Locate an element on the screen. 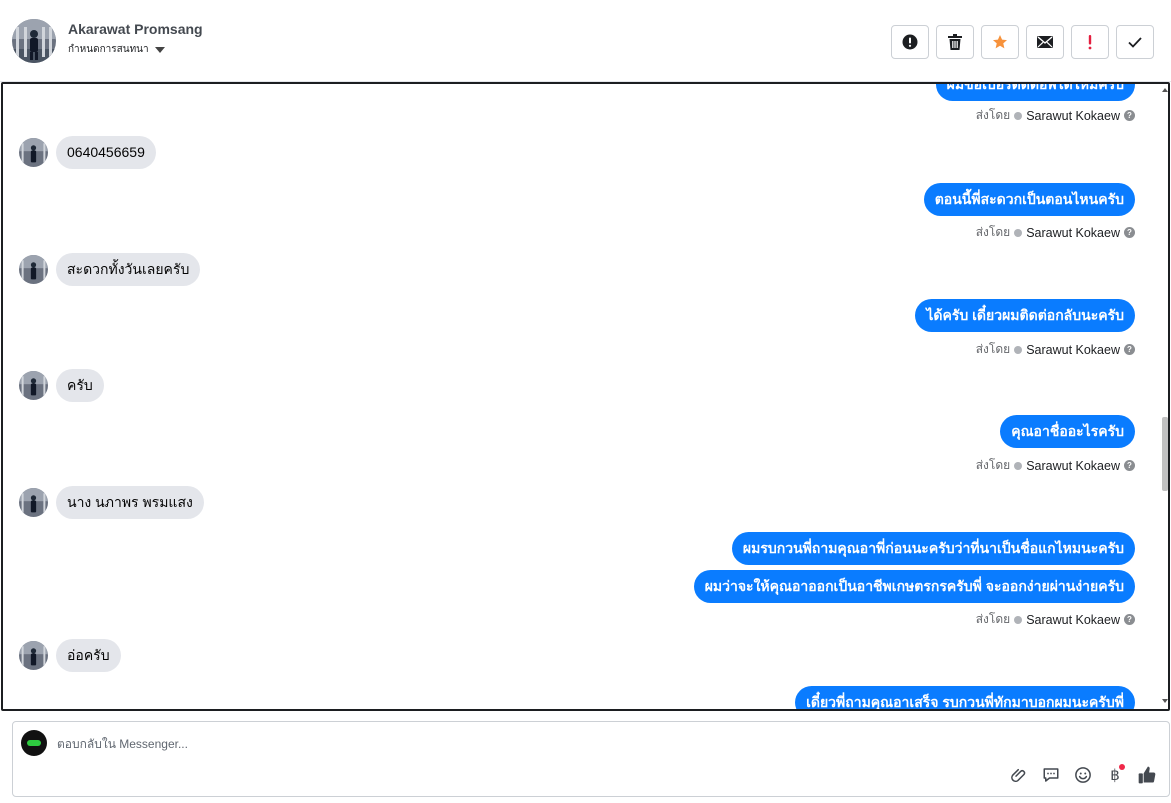 The width and height of the screenshot is (1171, 803). message-bubble: สะดวกทั้งวันเลยครับ is located at coordinates (128, 269).